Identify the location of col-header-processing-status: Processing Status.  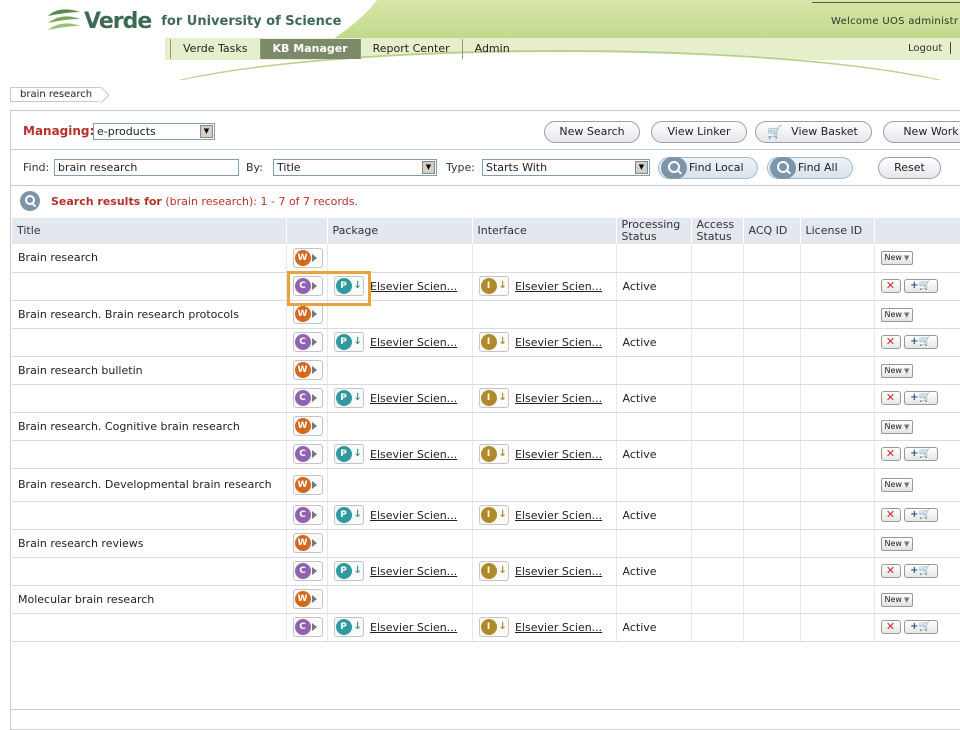
(654, 231).